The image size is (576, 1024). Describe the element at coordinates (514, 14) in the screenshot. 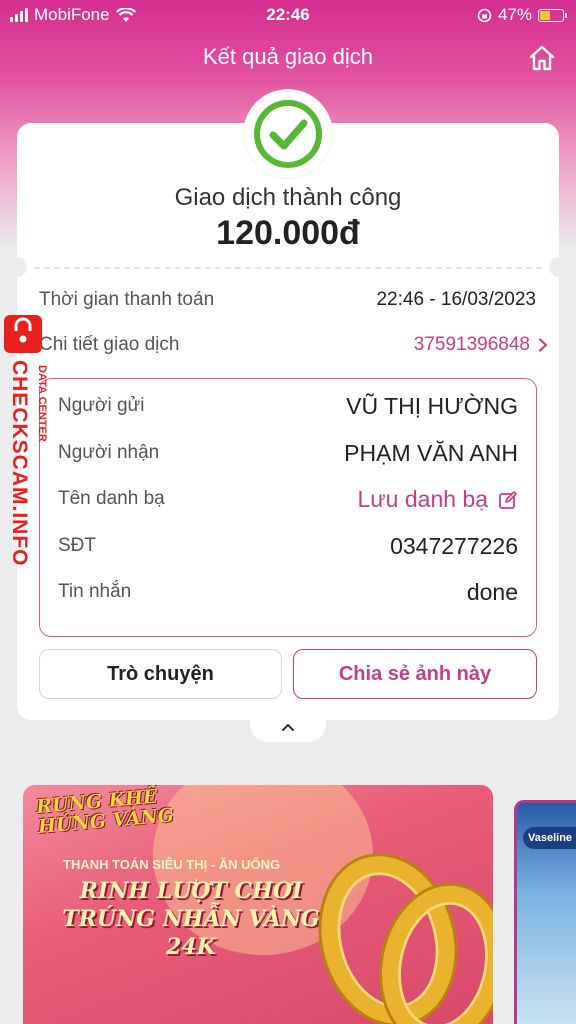

I see `battery-percent: 47%` at that location.